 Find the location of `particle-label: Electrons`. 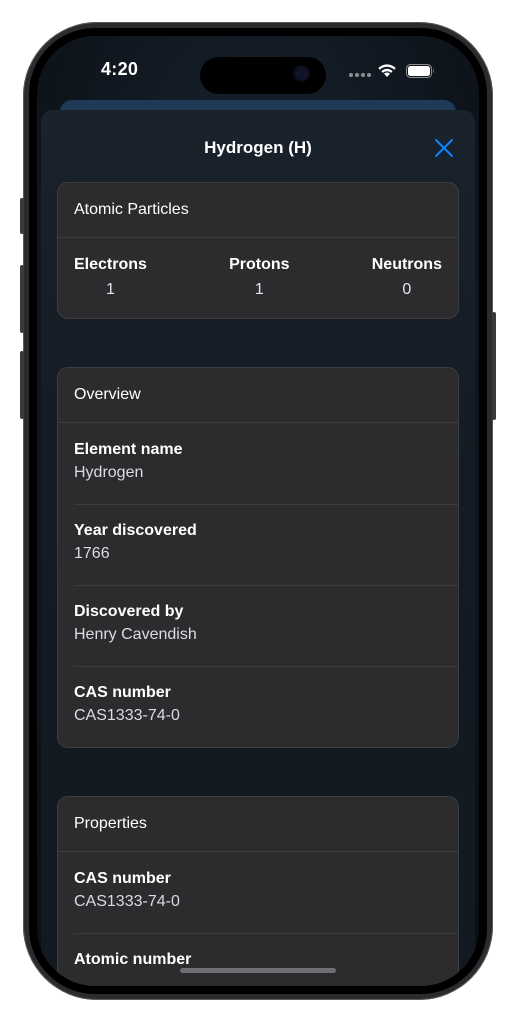

particle-label: Electrons is located at coordinates (110, 264).